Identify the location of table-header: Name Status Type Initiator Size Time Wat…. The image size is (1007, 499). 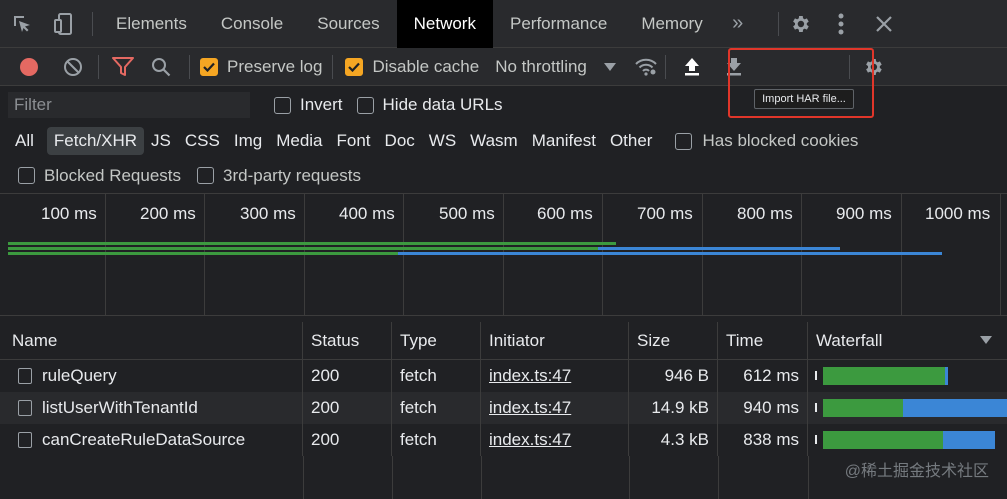
(503, 341).